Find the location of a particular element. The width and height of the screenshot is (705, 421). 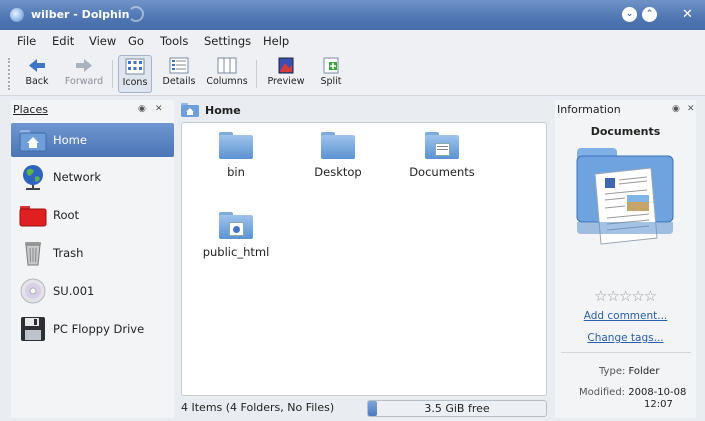

places-item-label: Trash is located at coordinates (68, 253).